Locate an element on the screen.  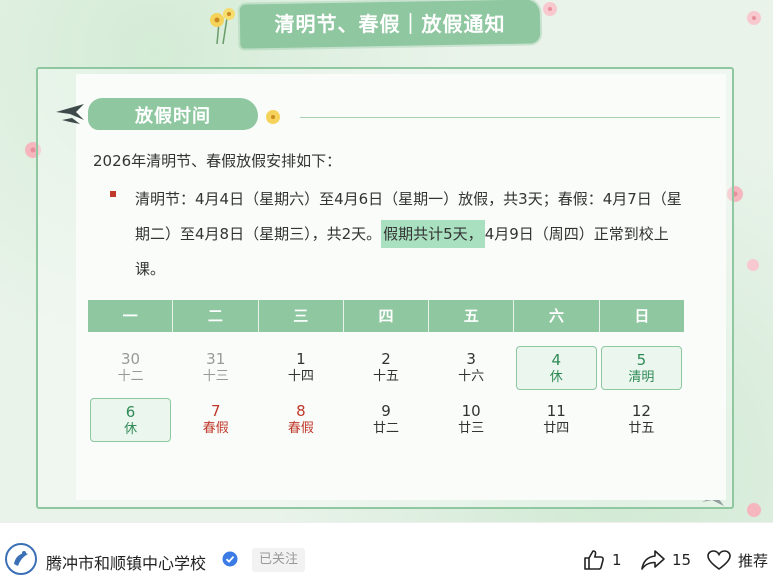
day-number: 5 is located at coordinates (641, 359).